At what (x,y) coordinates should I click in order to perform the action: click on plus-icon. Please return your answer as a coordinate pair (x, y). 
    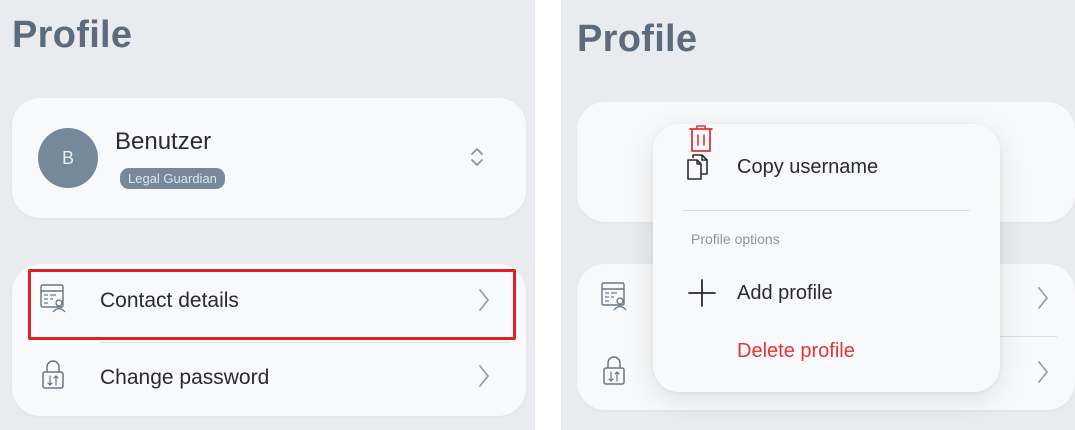
    Looking at the image, I should click on (702, 293).